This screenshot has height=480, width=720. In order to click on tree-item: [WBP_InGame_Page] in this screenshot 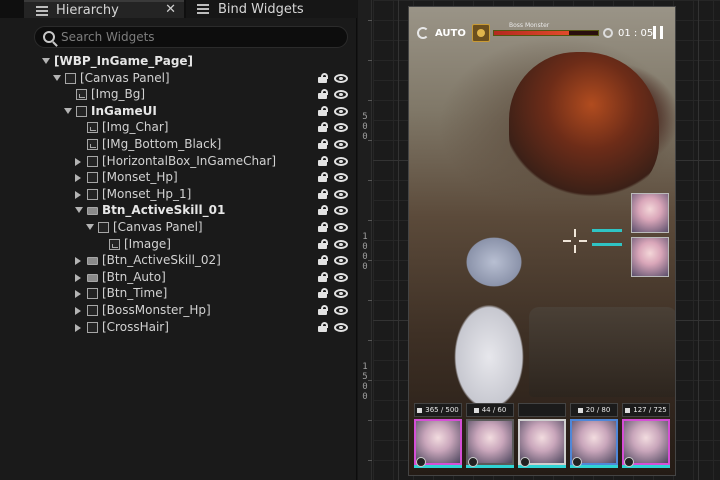, I will do `click(178, 62)`.